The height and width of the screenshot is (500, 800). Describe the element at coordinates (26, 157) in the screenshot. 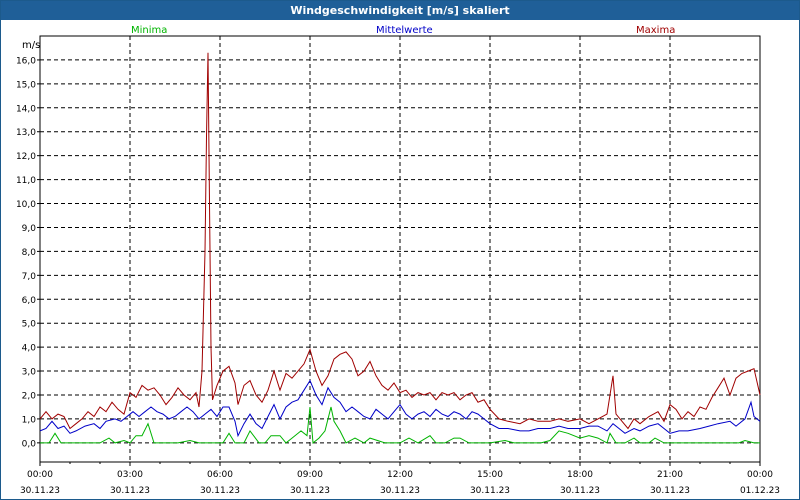

I see `y-tick-label: 12,0` at that location.